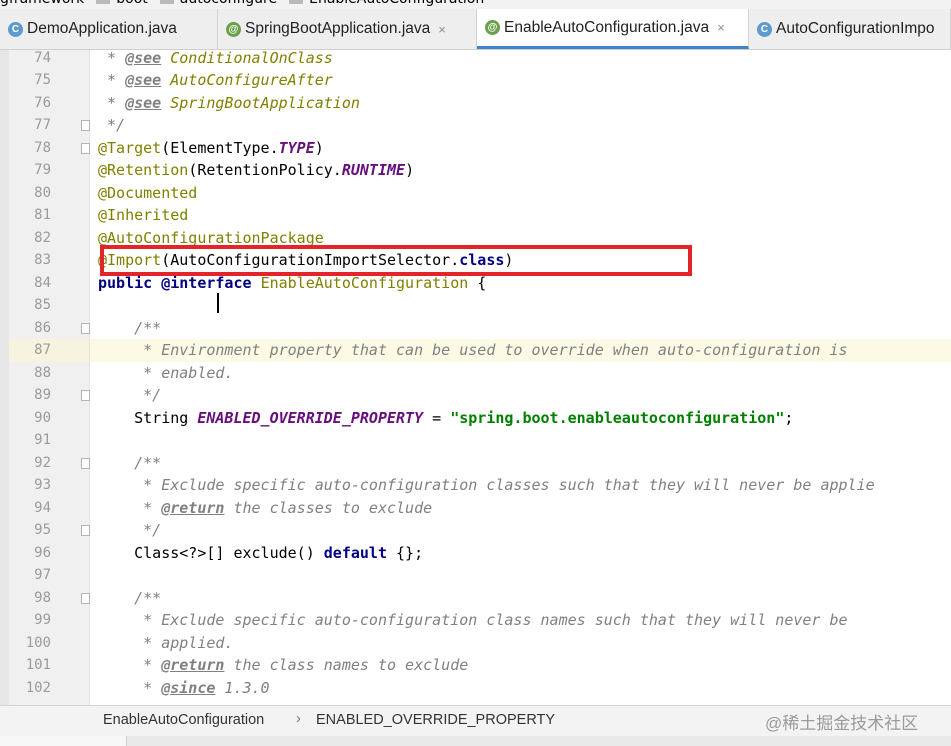  I want to click on code-line-text: @Documented, so click(147, 193).